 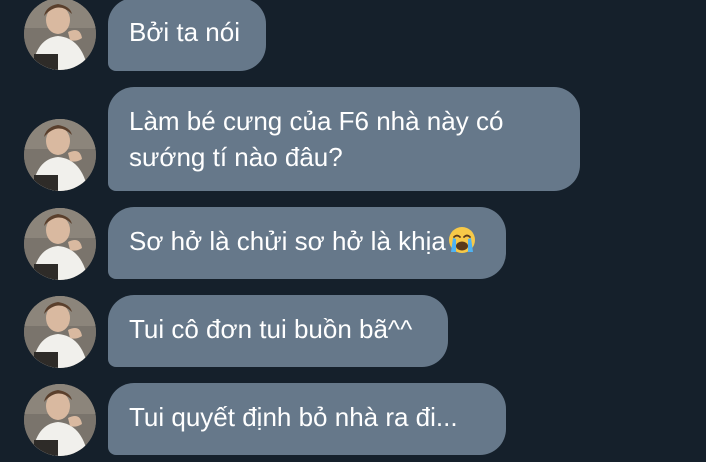 I want to click on loudly-crying-face-emoji-icon, so click(x=462, y=240).